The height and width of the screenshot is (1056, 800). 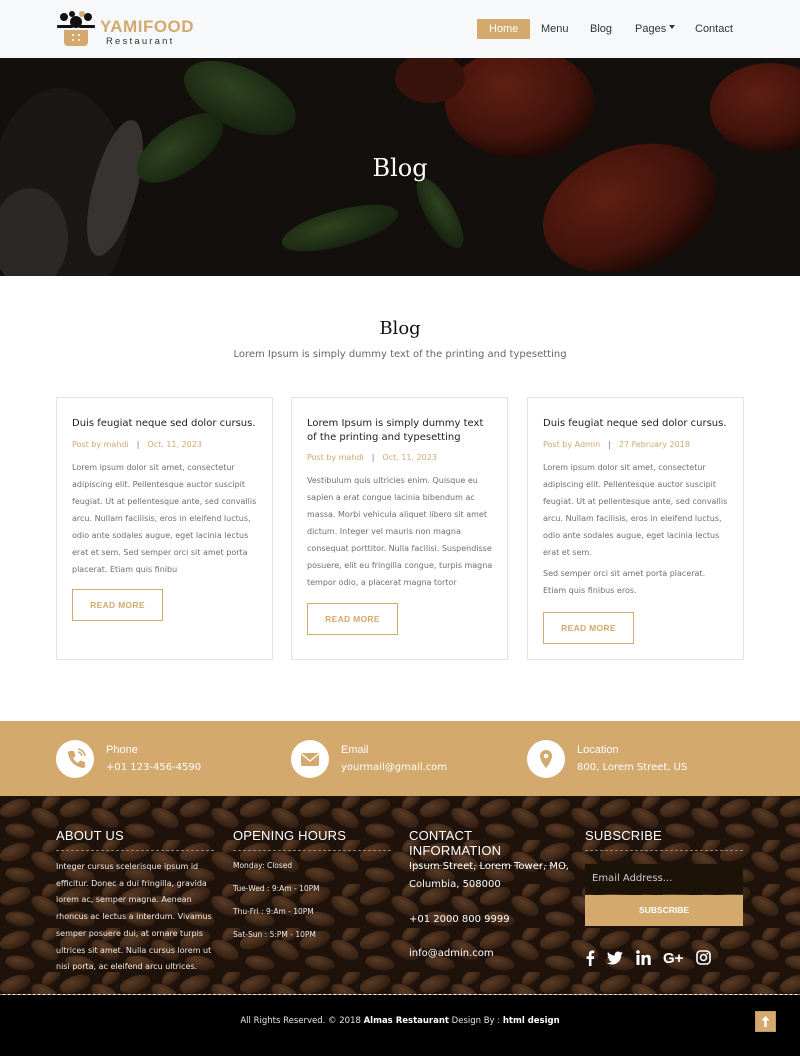 I want to click on contact-email-address: info@admin.com, so click(x=489, y=954).